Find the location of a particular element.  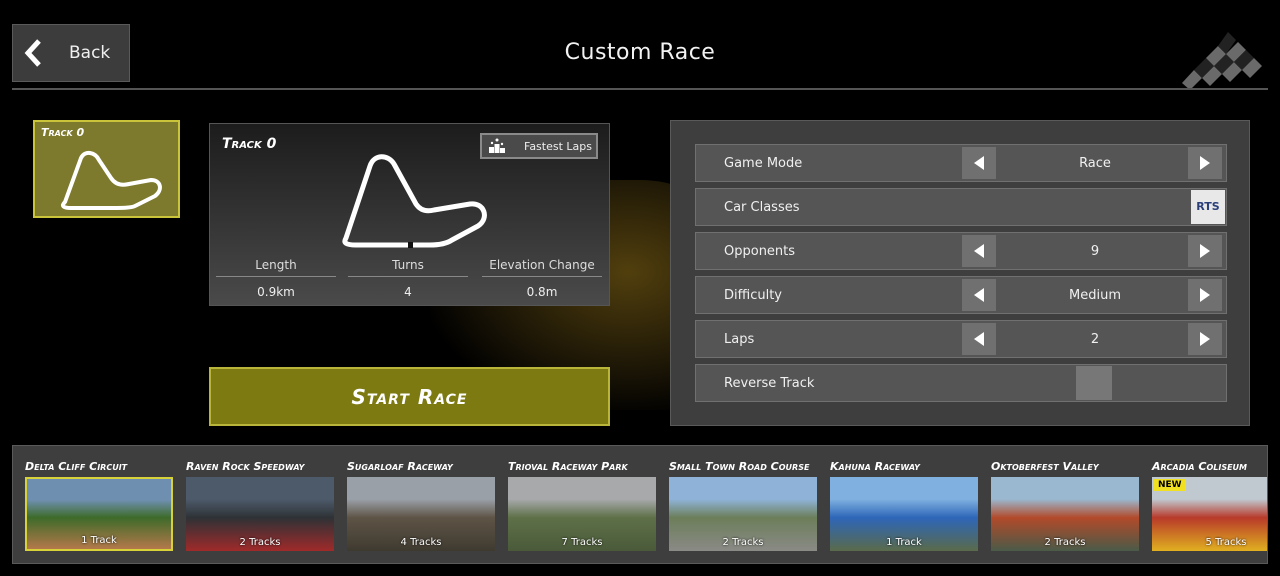

game-mode-value: Race is located at coordinates (1095, 163).